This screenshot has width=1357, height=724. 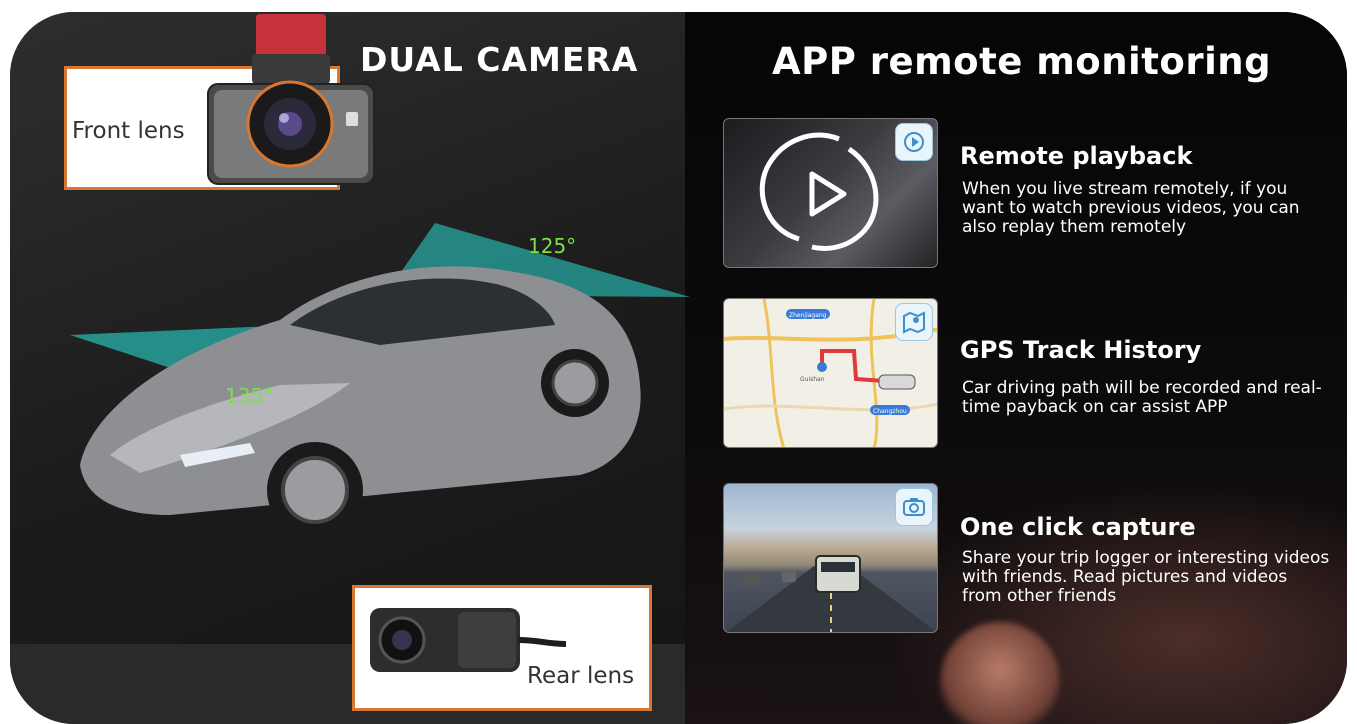 What do you see at coordinates (499, 59) in the screenshot?
I see `dual-camera-title: DUAL CAMERA` at bounding box center [499, 59].